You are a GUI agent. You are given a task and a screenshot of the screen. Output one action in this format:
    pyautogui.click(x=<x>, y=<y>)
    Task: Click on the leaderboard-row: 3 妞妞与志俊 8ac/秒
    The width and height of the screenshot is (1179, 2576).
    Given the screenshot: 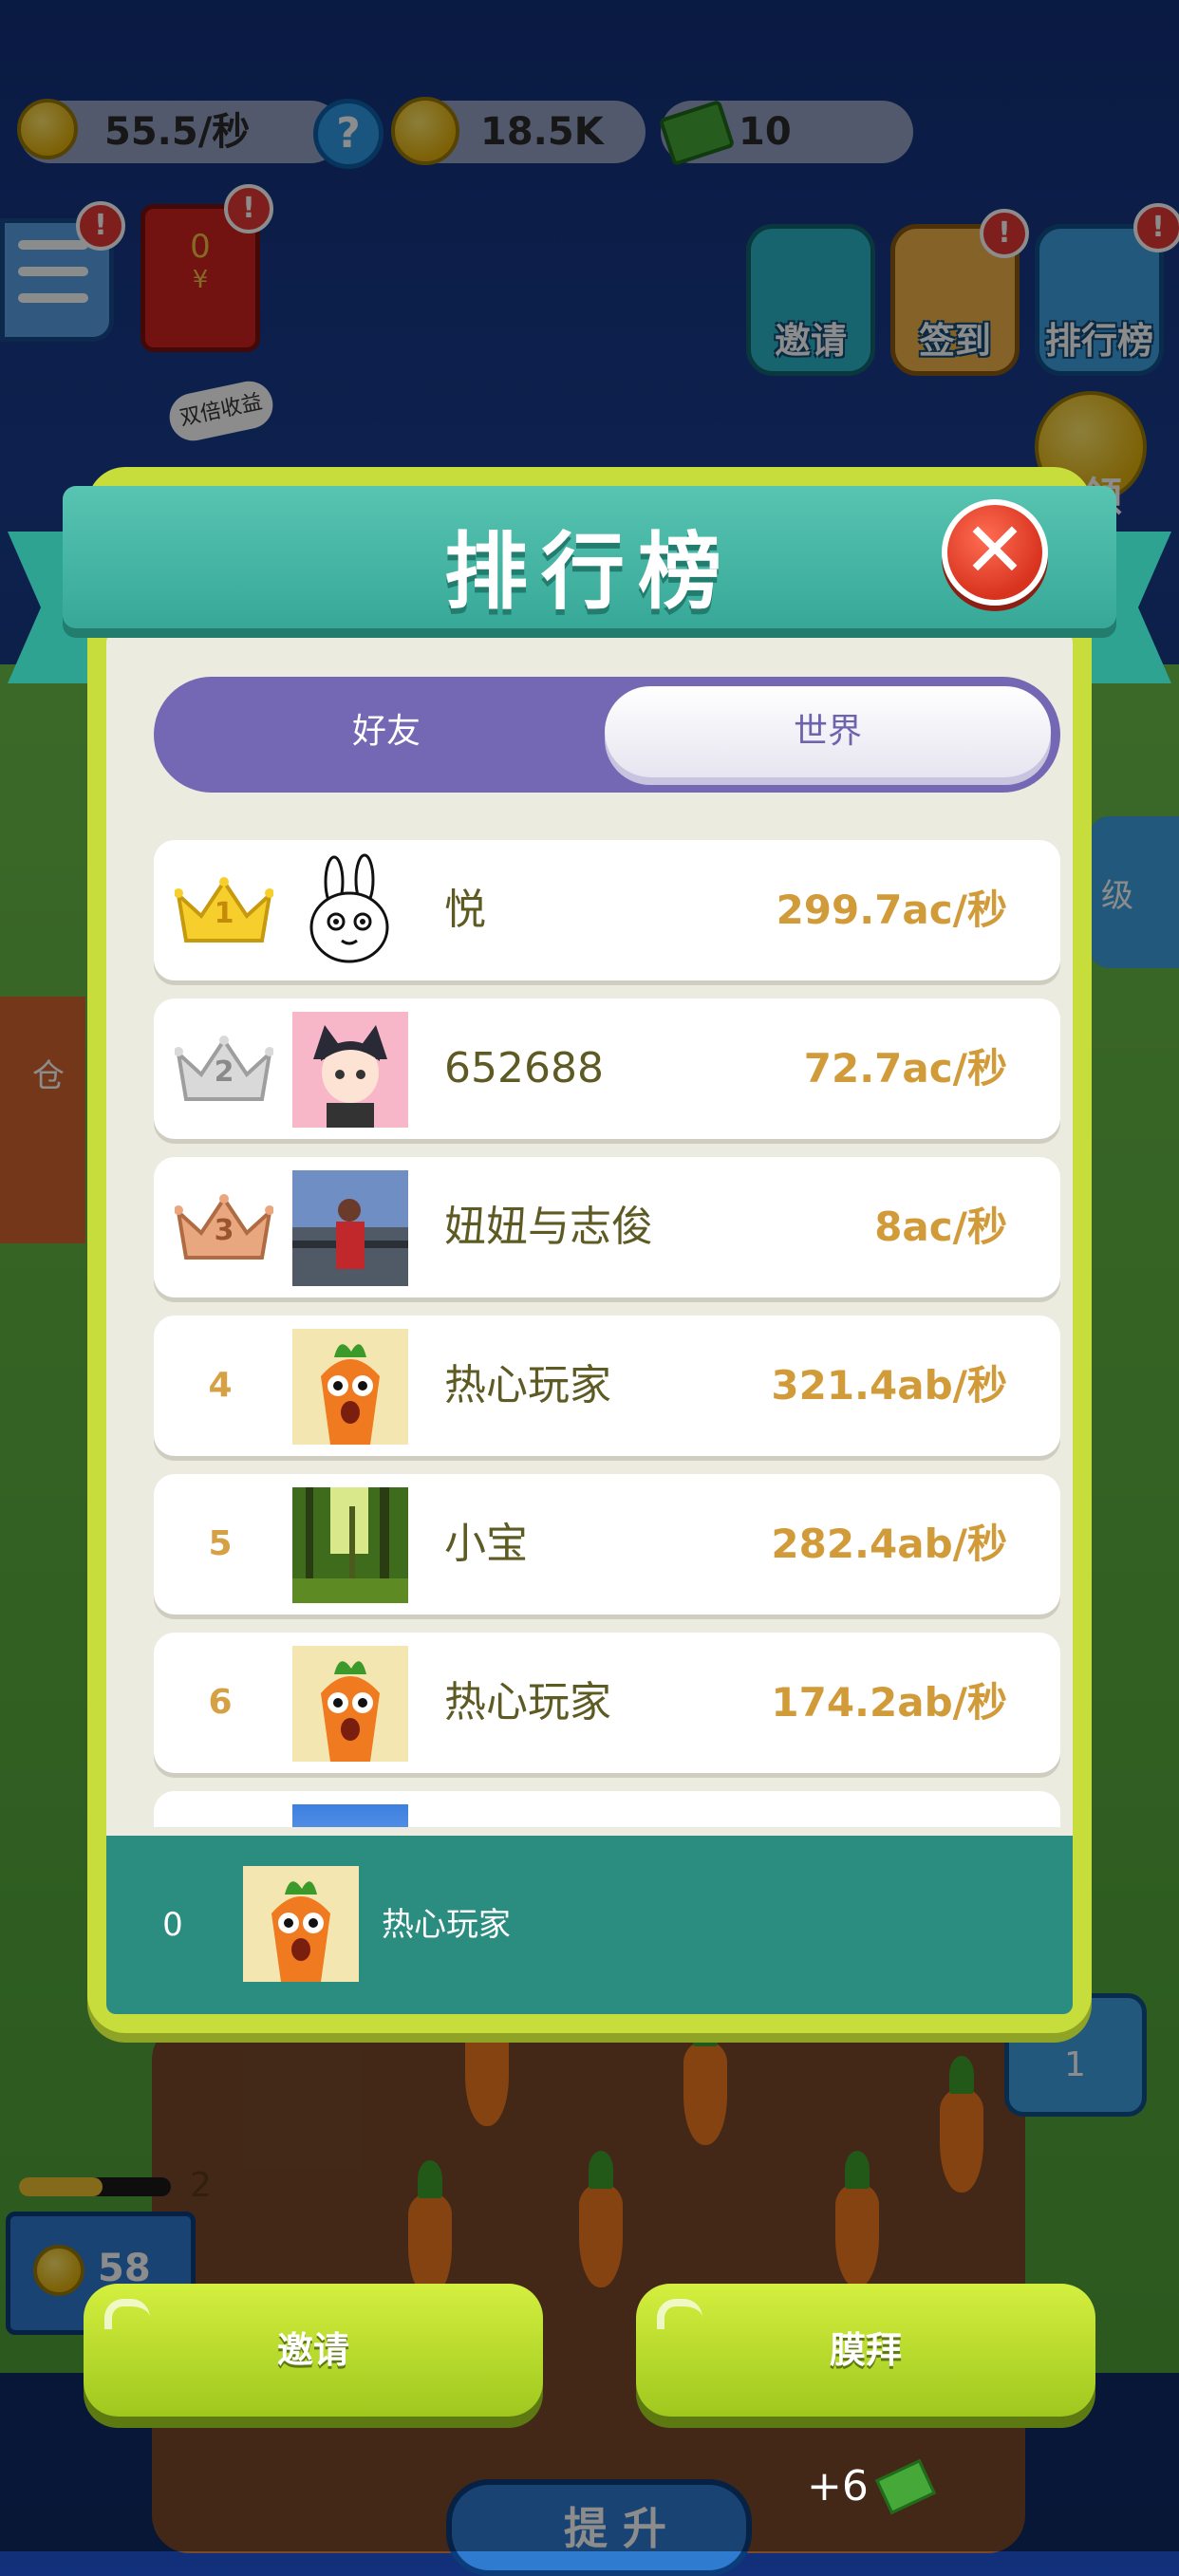 What is the action you would take?
    pyautogui.click(x=607, y=1227)
    